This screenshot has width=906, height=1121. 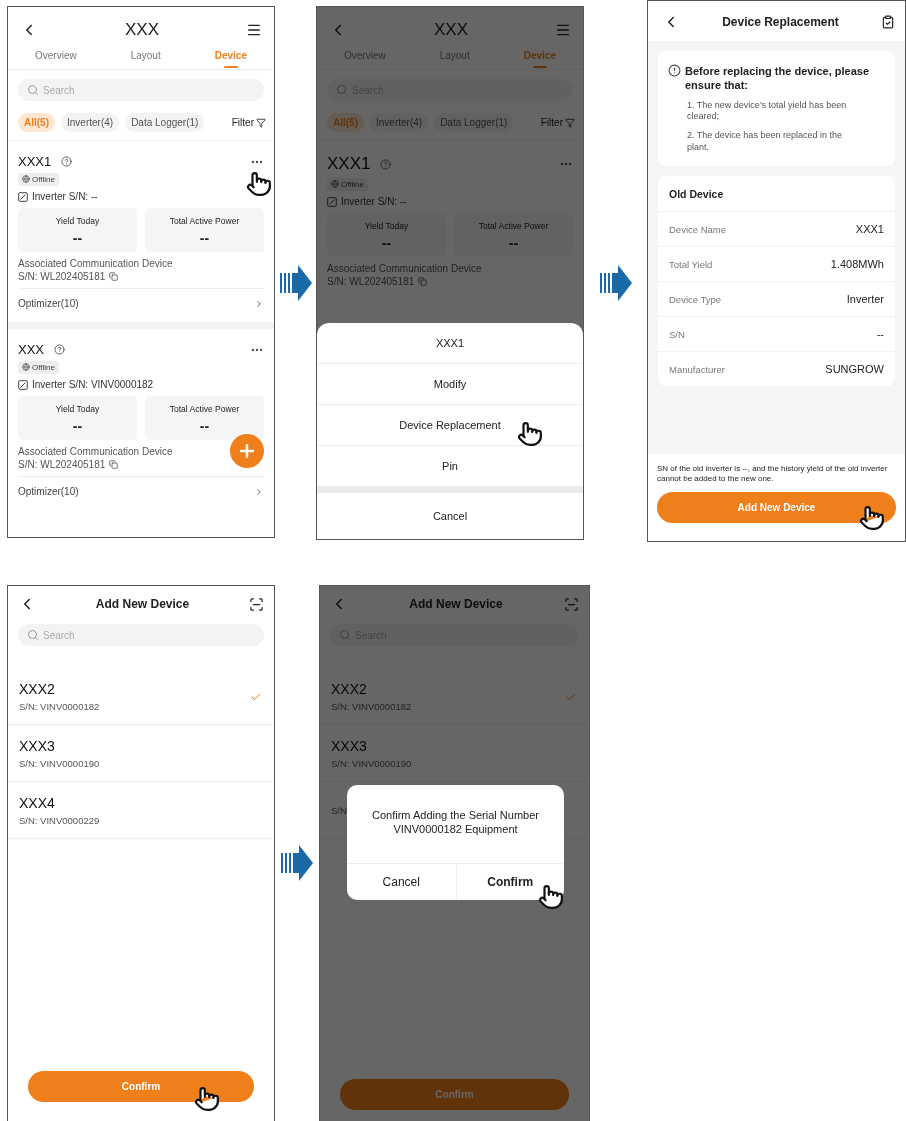 I want to click on plus-icon, so click(x=247, y=451).